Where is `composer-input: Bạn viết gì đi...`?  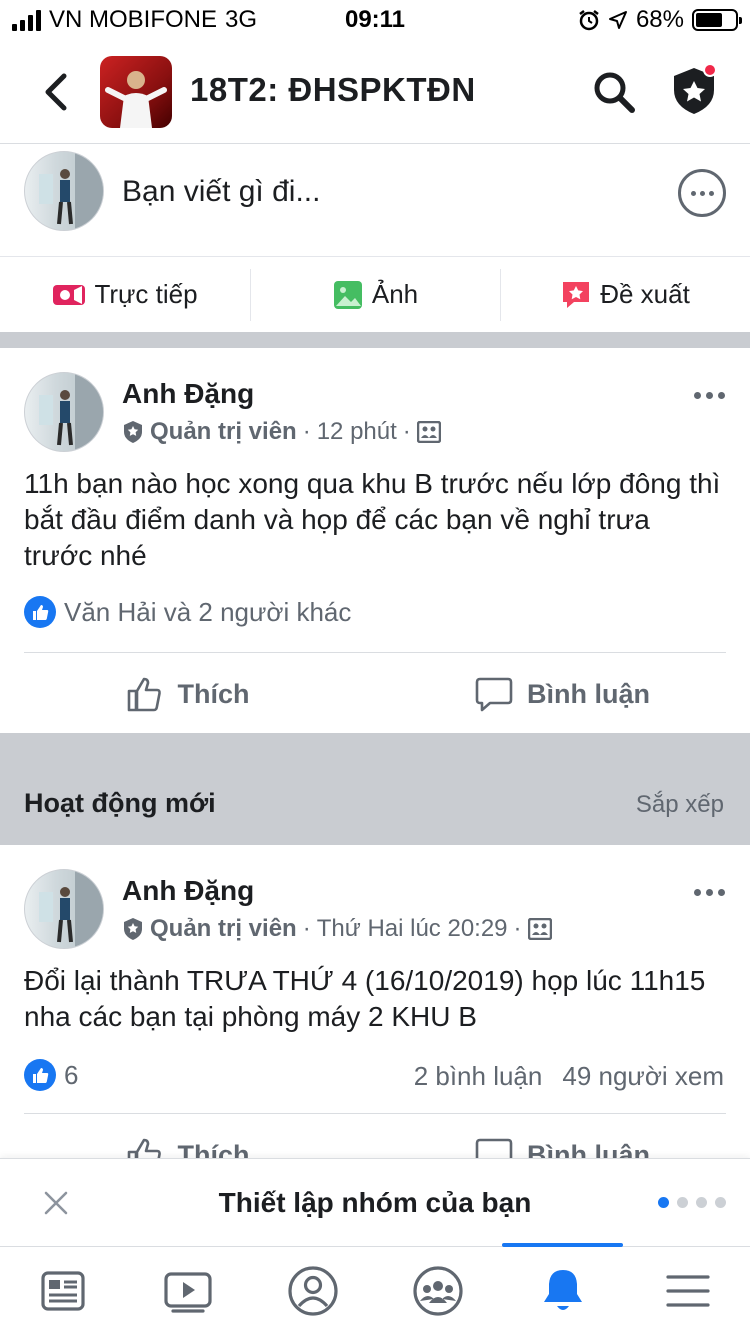
composer-input: Bạn viết gì đi... is located at coordinates (221, 192).